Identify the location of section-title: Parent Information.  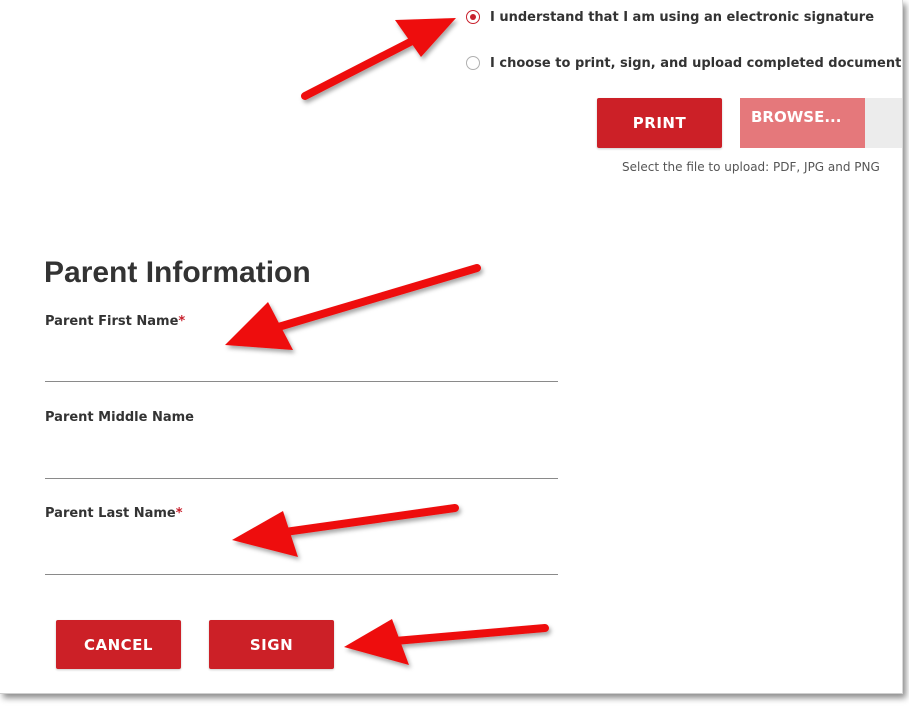
(177, 272).